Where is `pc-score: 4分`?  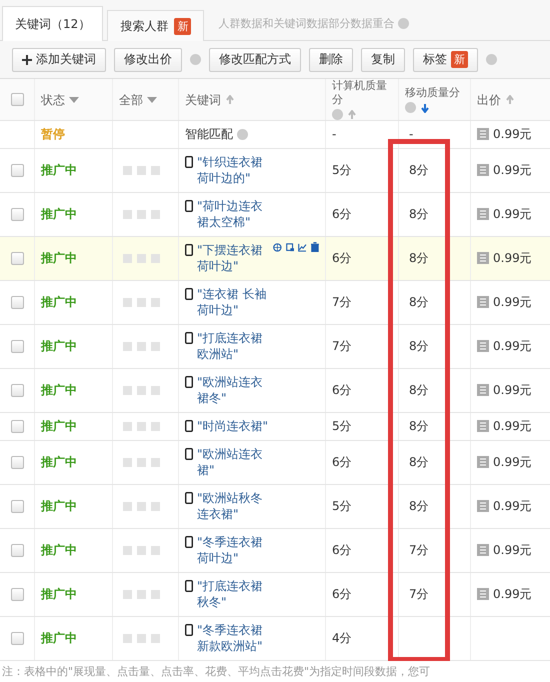 pc-score: 4分 is located at coordinates (342, 638).